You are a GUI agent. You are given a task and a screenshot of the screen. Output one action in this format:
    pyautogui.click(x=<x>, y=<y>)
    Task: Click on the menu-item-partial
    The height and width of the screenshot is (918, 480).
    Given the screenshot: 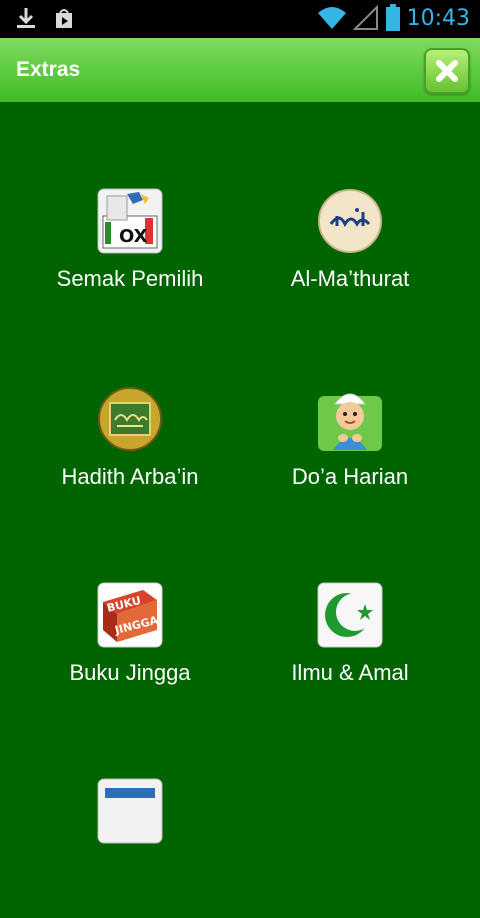 What is the action you would take?
    pyautogui.click(x=130, y=848)
    